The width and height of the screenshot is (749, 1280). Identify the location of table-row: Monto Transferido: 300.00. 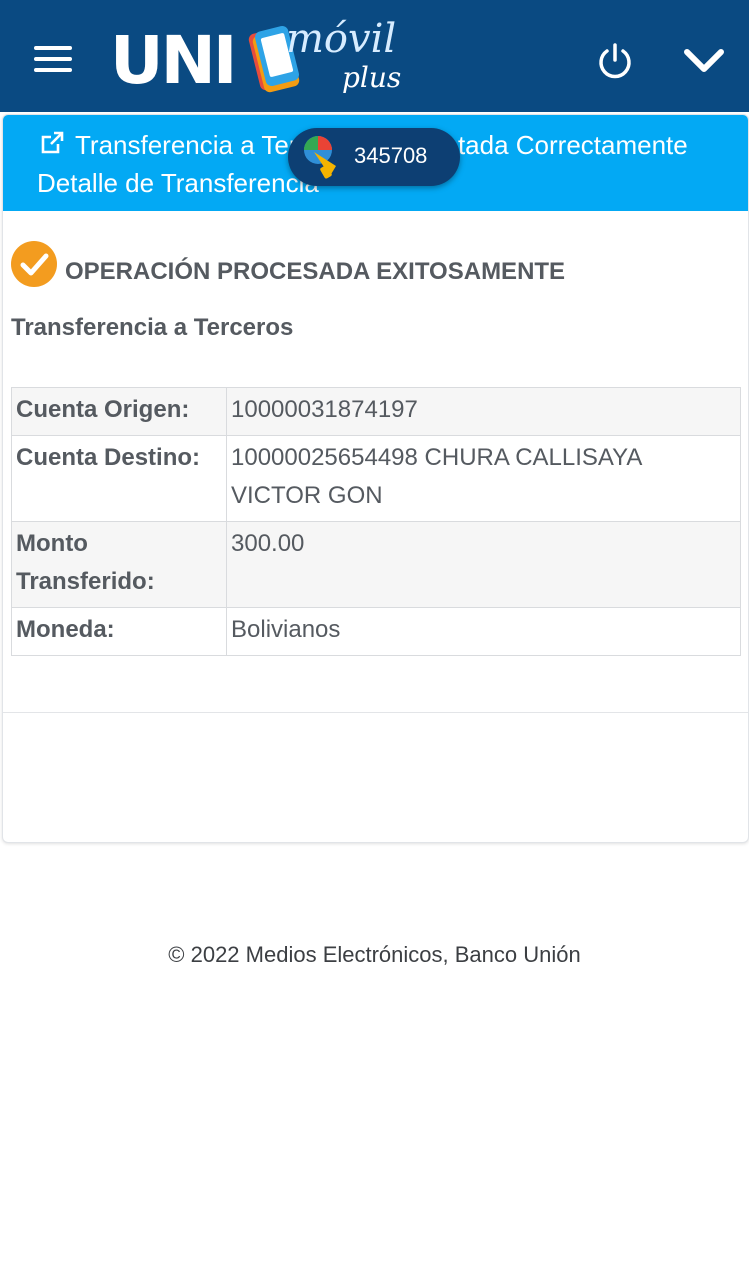
(376, 564).